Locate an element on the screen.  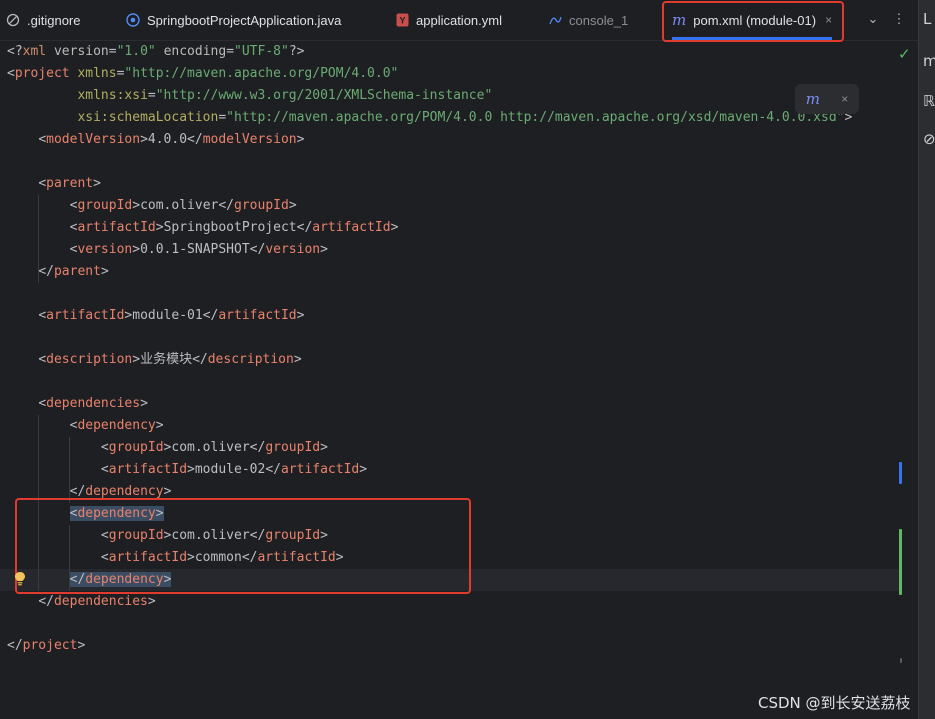
code-token: <? is located at coordinates (15, 51).